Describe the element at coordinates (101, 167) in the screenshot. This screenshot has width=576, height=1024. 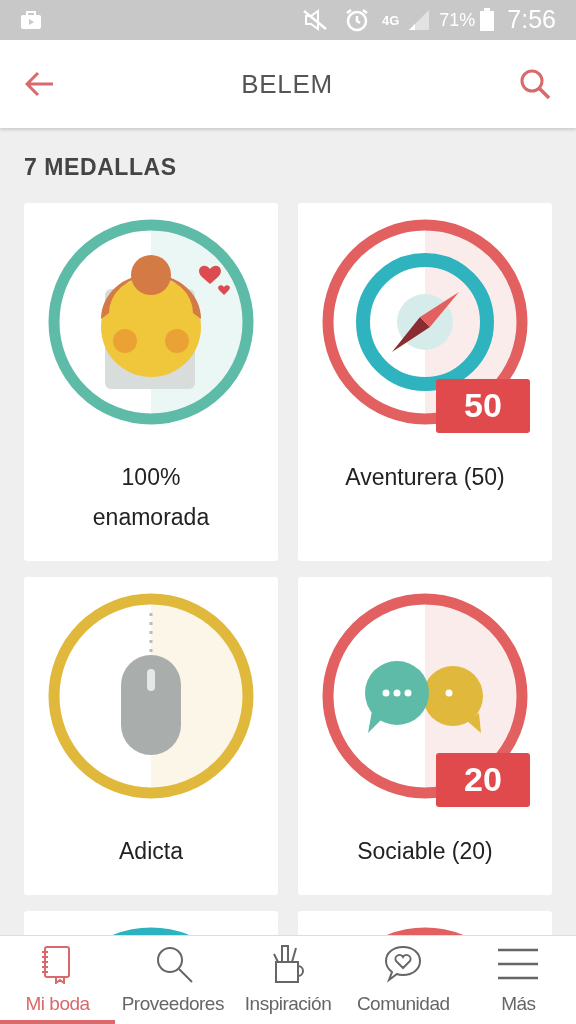
I see `section-title: 7 MEDALLAS` at that location.